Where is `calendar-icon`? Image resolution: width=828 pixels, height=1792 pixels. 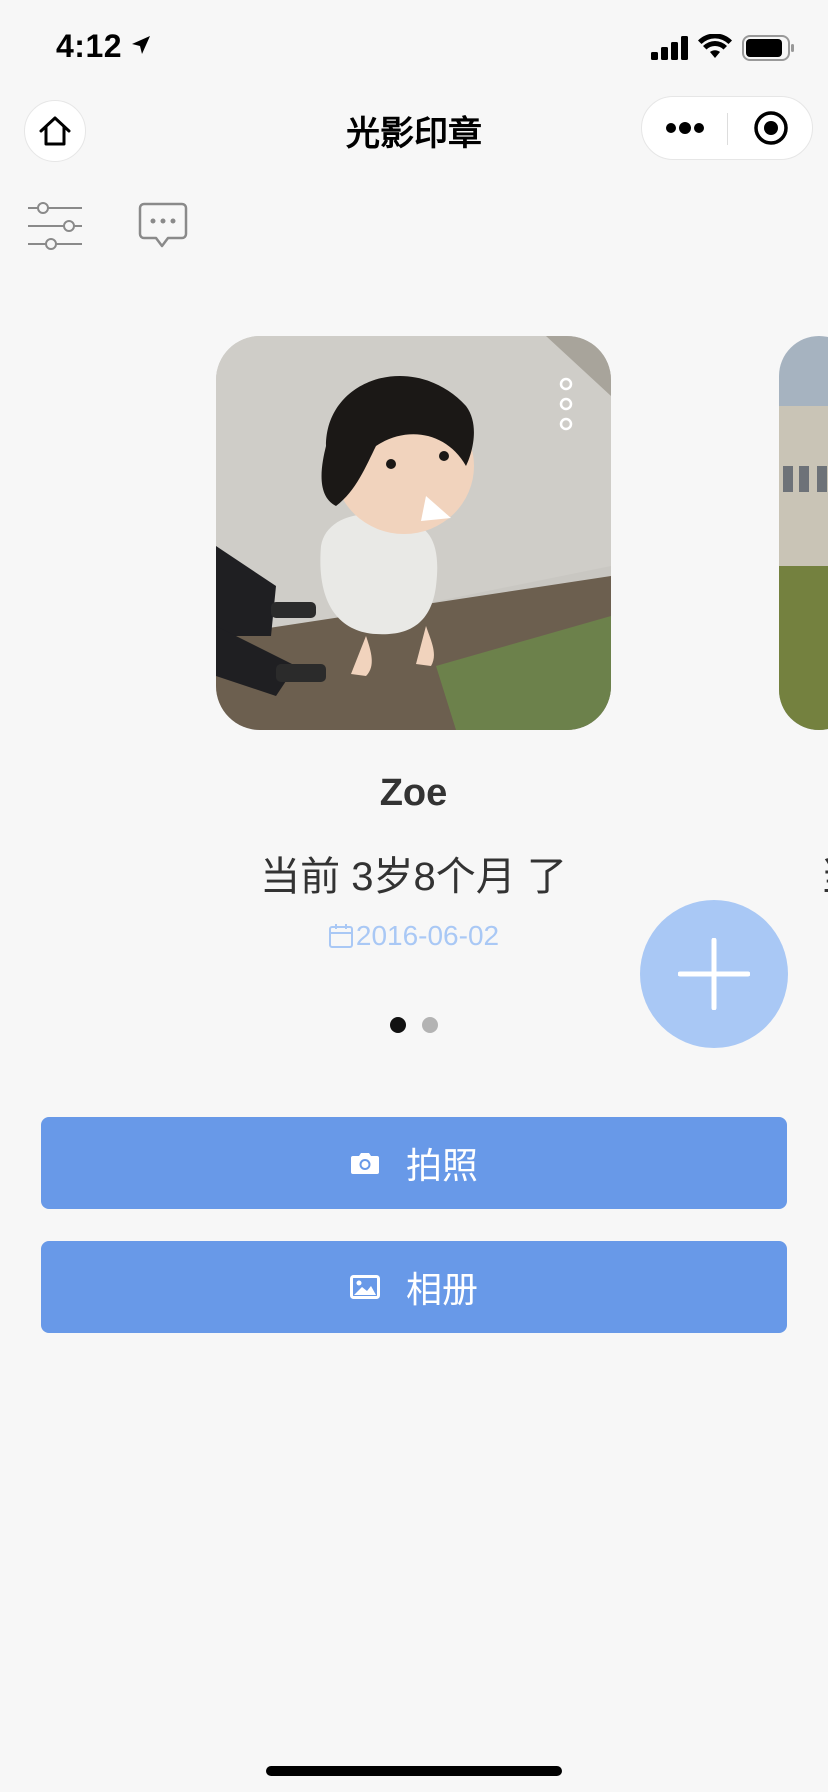 calendar-icon is located at coordinates (340, 936).